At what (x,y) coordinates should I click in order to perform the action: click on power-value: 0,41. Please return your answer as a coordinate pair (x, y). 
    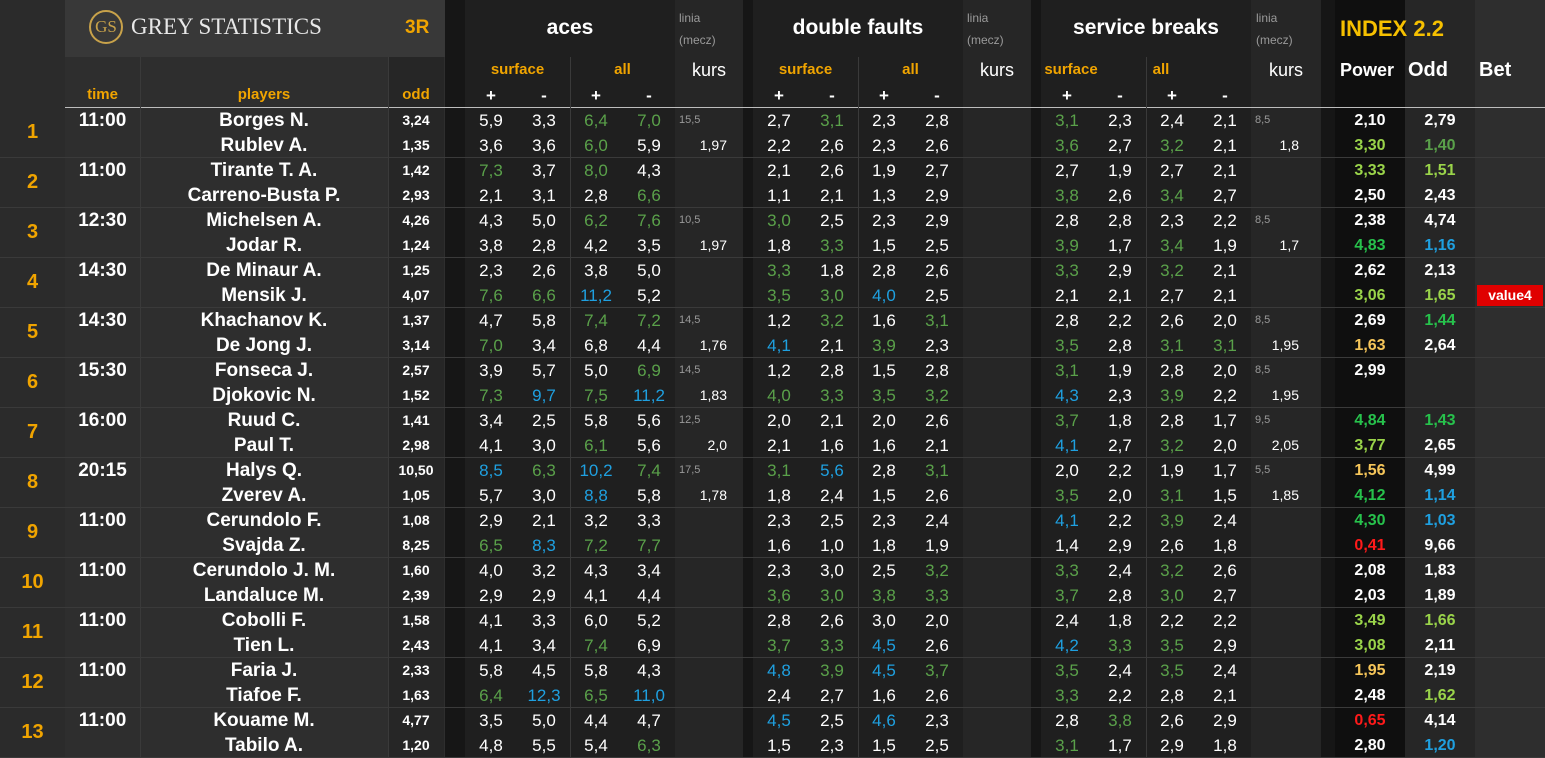
    Looking at the image, I should click on (1370, 545).